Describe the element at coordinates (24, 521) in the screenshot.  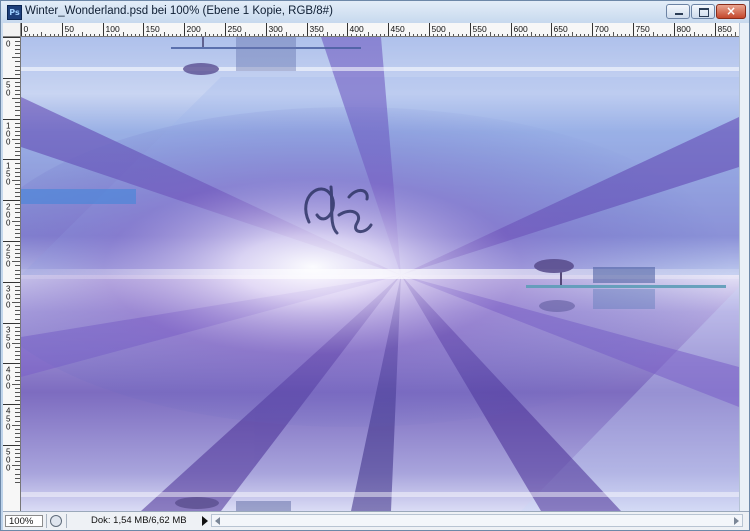
I see `zoom-level-field: 100%` at that location.